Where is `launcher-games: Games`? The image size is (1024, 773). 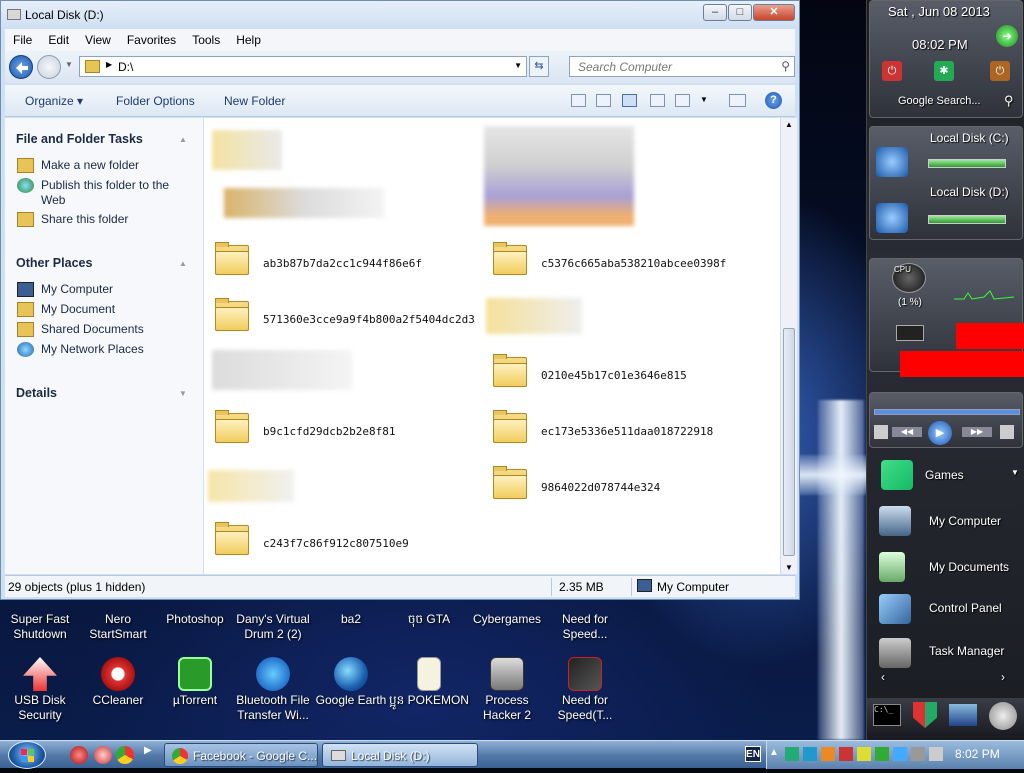
launcher-games: Games is located at coordinates (944, 475).